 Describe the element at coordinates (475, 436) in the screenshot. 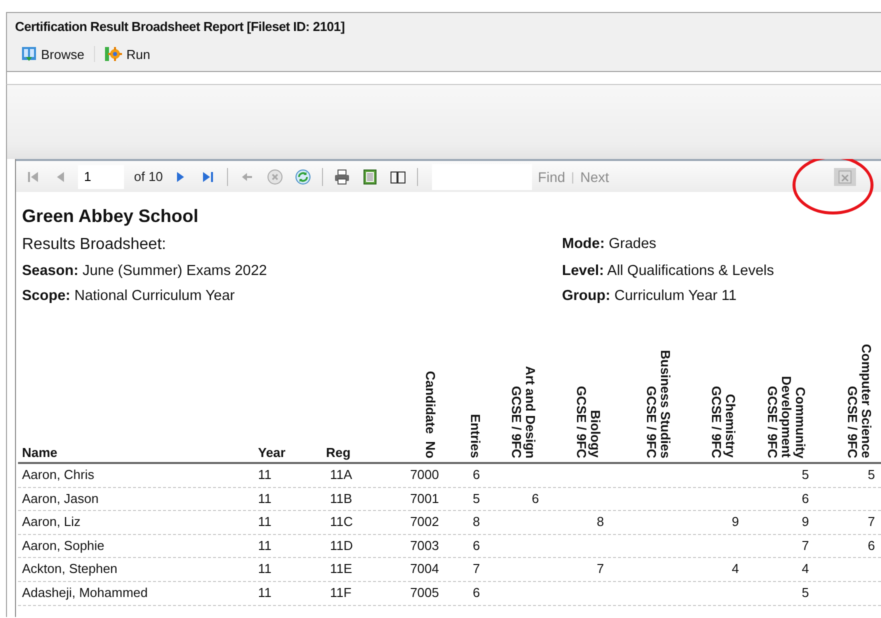

I see `column-header: Entries` at that location.